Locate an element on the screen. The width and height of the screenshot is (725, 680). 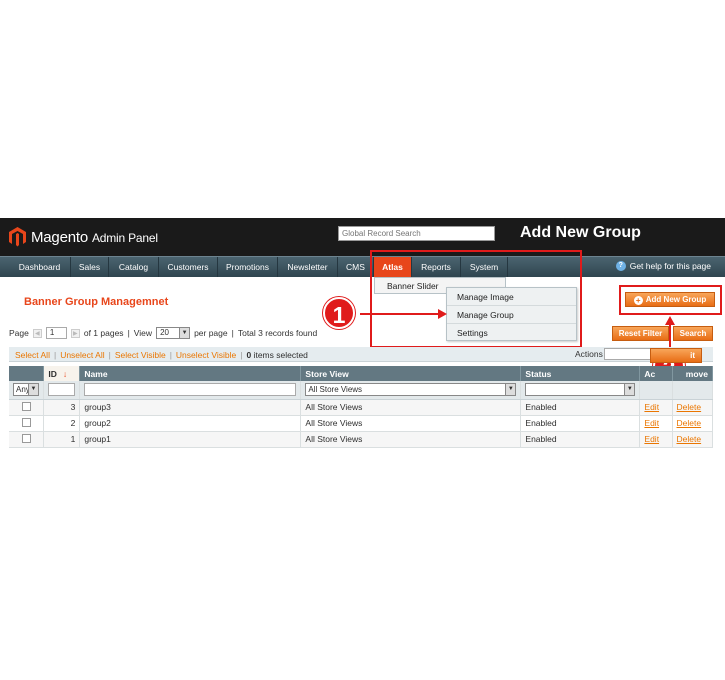
nav-newsletter: Newsletter is located at coordinates (308, 267).